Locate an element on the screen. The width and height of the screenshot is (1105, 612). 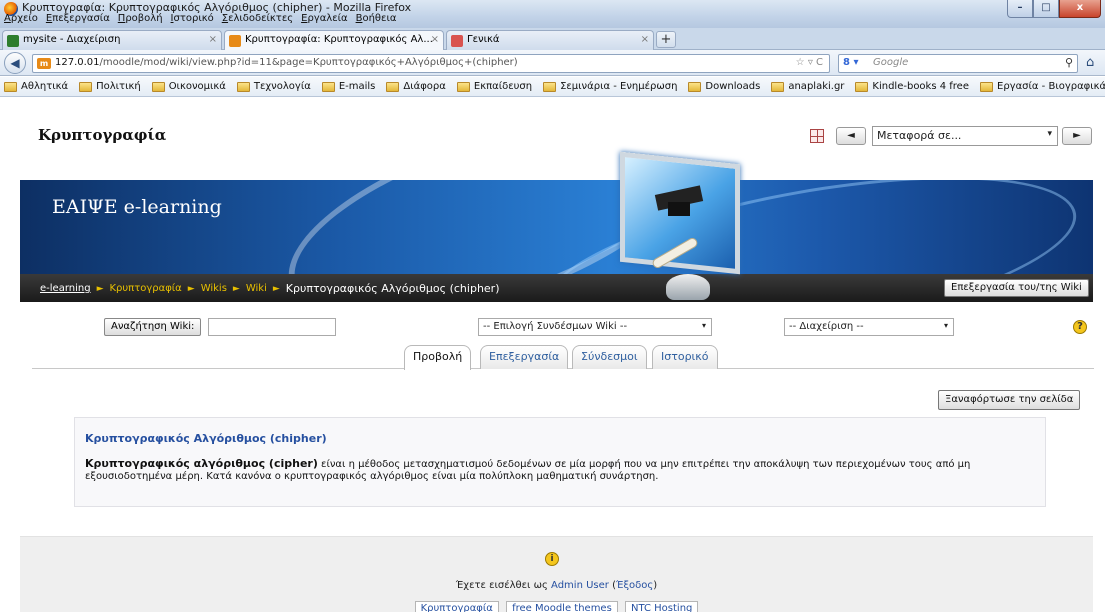
bookmark-label: Διάφορα is located at coordinates (424, 86).